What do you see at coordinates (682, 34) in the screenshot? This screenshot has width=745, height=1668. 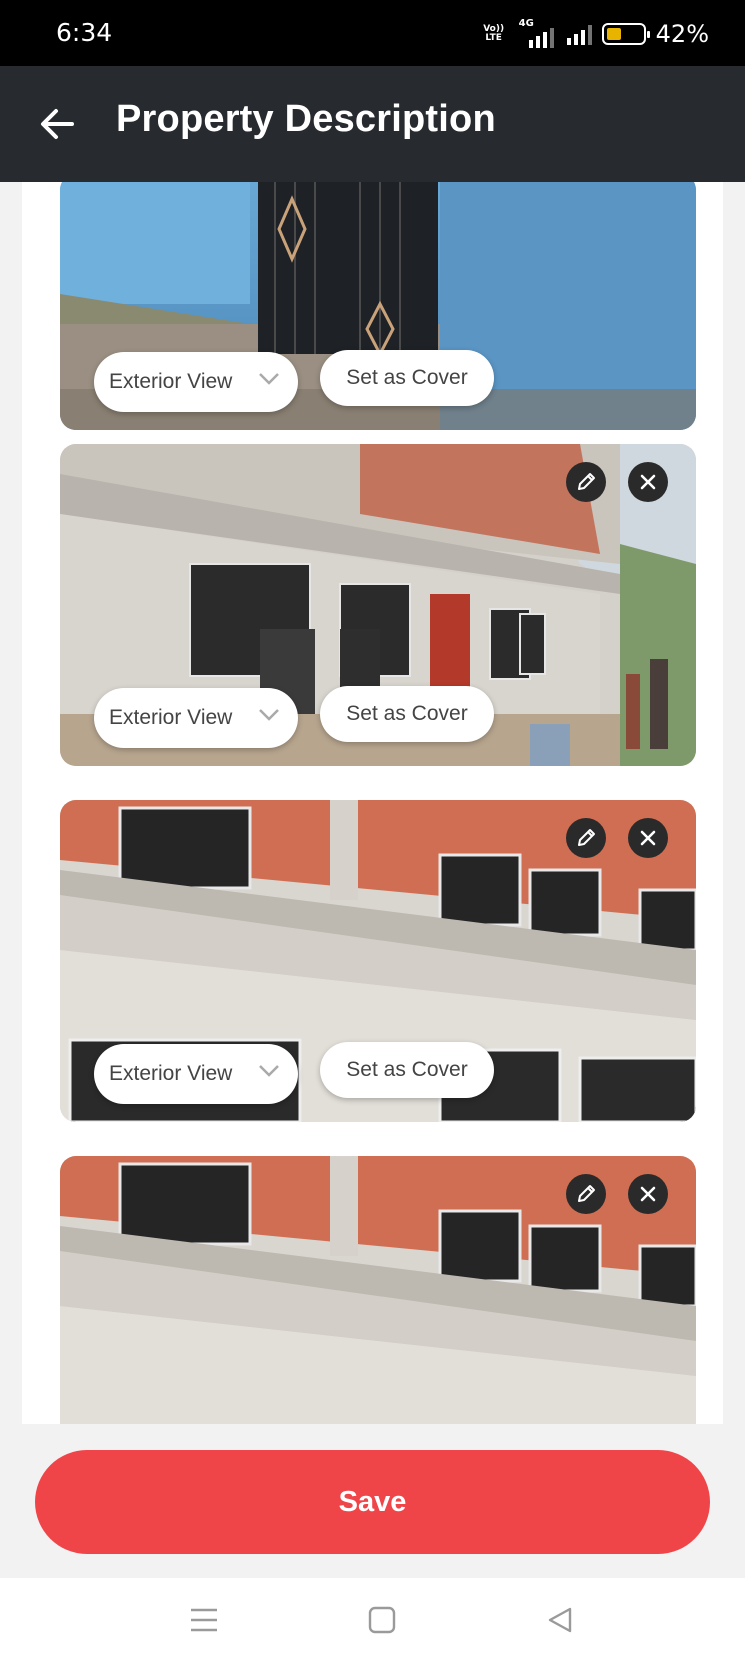 I see `battery-percent: 42%` at bounding box center [682, 34].